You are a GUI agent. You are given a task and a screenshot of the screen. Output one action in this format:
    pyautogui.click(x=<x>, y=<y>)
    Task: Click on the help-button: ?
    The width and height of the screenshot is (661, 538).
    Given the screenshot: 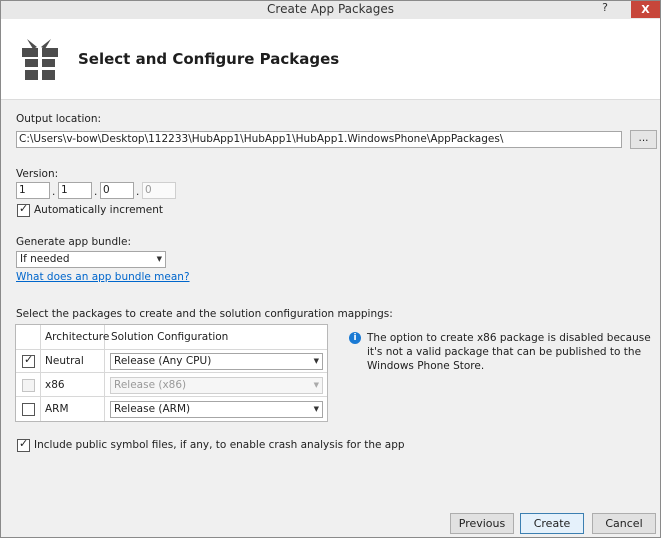 What is the action you would take?
    pyautogui.click(x=605, y=7)
    